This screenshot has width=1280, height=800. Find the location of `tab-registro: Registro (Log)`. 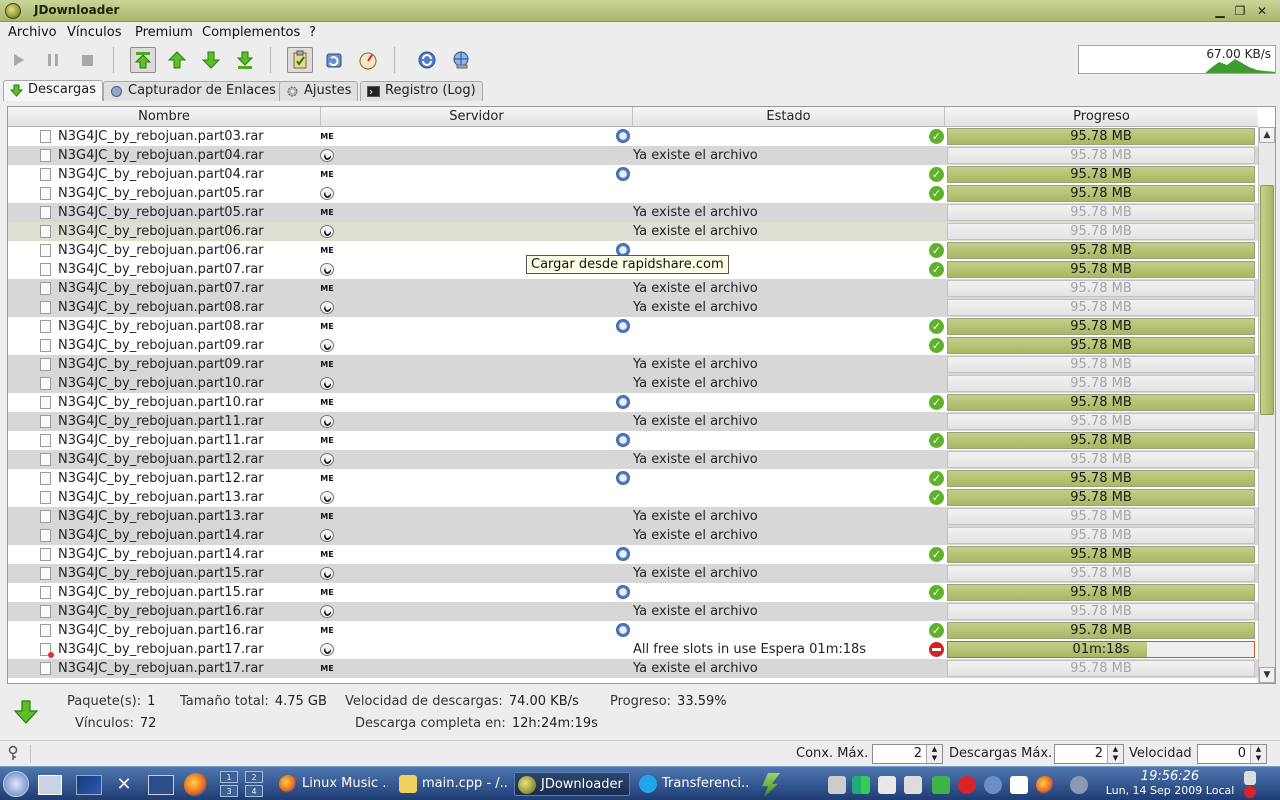

tab-registro: Registro (Log) is located at coordinates (421, 91).